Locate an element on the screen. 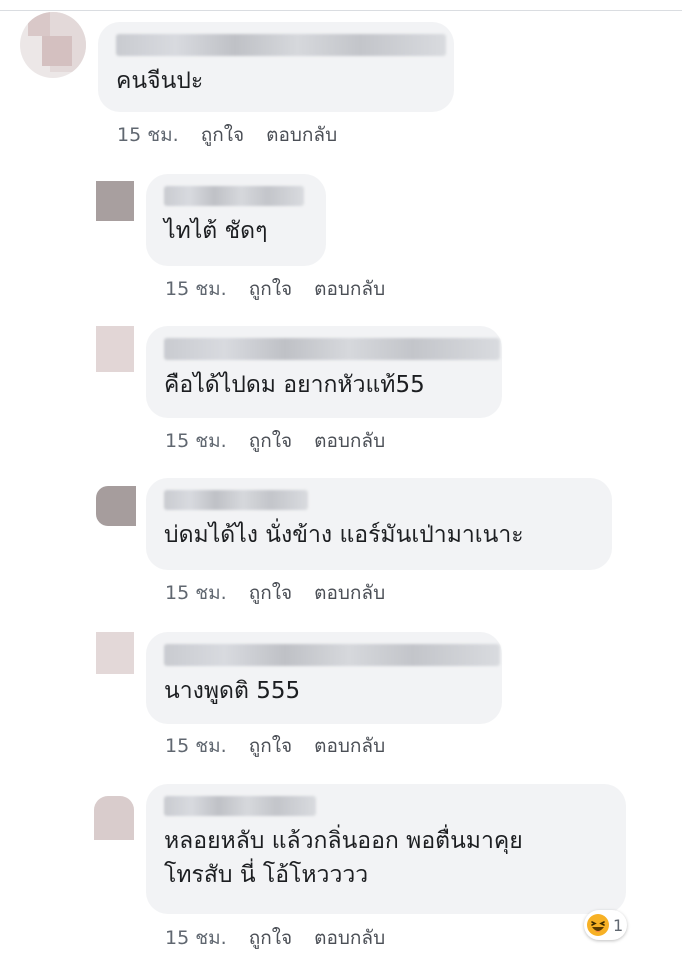  comment-text: ไทไต้ ชัดๆ is located at coordinates (216, 231).